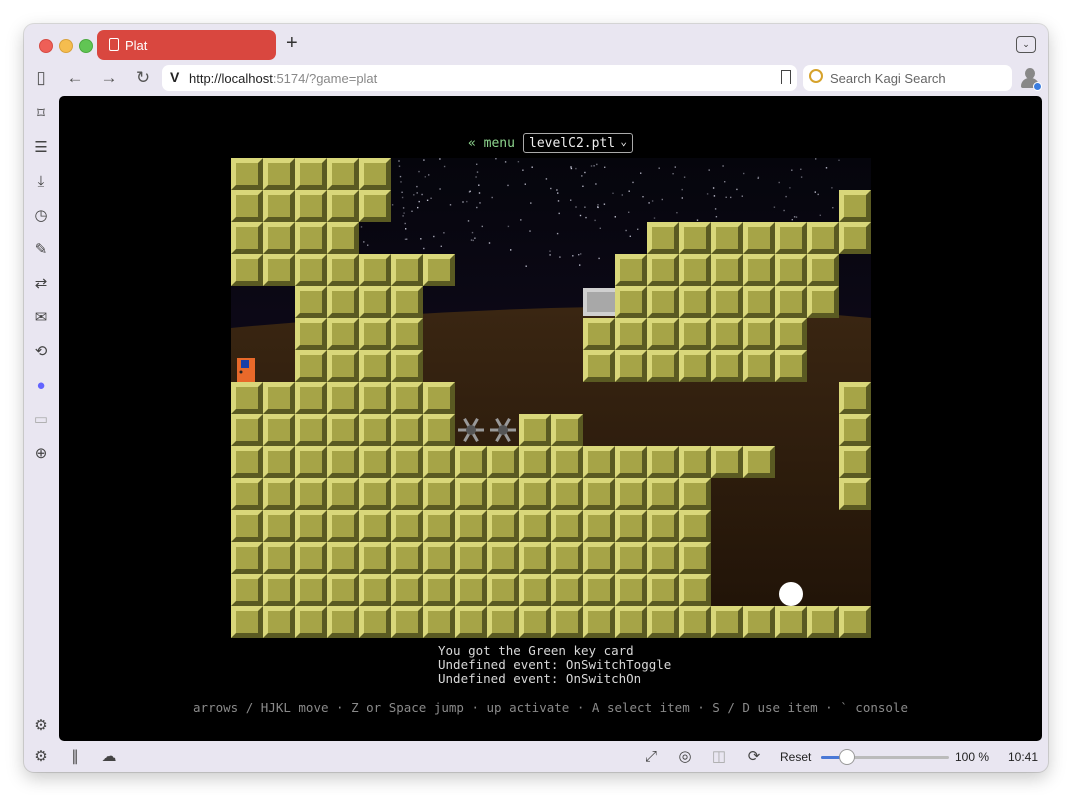 This screenshot has height=795, width=1072. What do you see at coordinates (41, 78) in the screenshot?
I see `sidebar-toggle-icon: ▯` at bounding box center [41, 78].